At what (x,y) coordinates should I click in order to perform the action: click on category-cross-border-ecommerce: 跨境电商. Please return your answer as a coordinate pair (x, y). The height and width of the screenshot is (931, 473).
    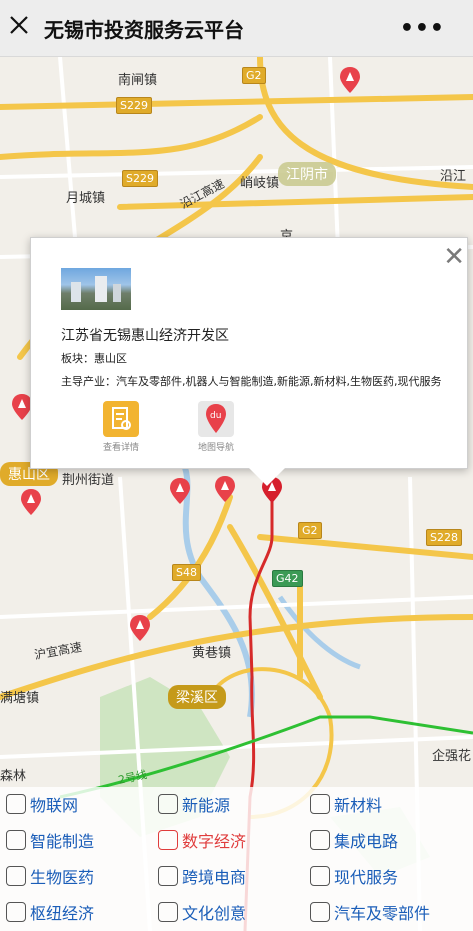
    Looking at the image, I should click on (202, 876).